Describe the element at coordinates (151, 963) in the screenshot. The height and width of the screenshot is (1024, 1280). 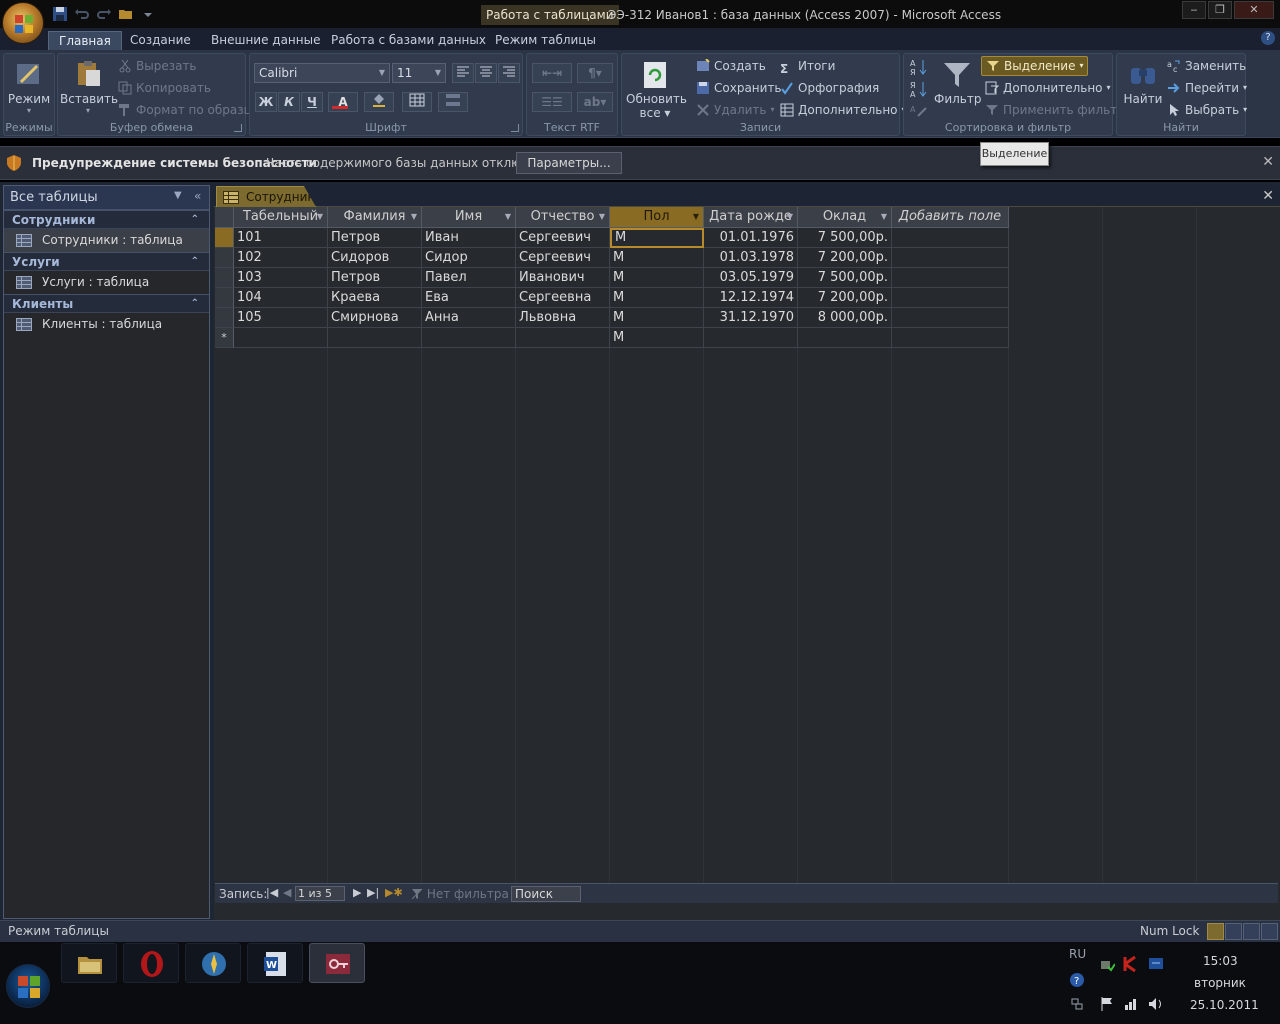
I see `taskbar-opera` at that location.